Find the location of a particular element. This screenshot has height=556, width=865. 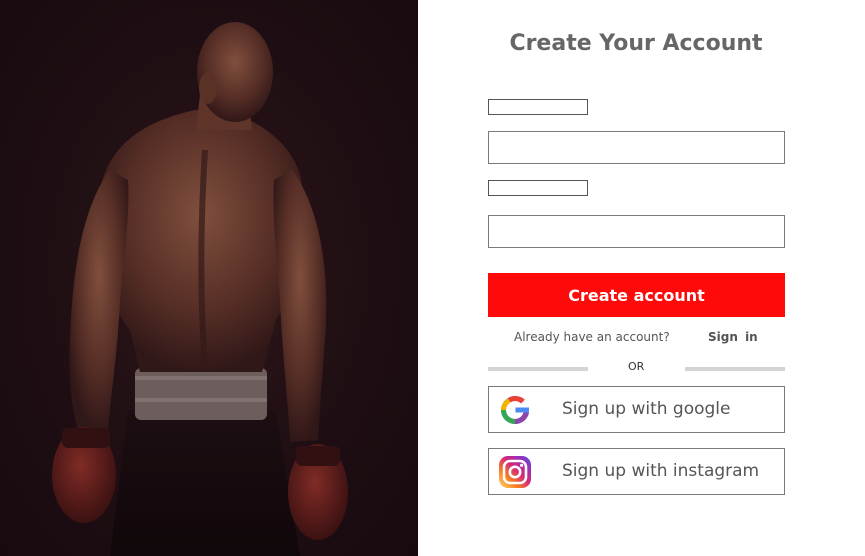

field1-input is located at coordinates (636, 147).